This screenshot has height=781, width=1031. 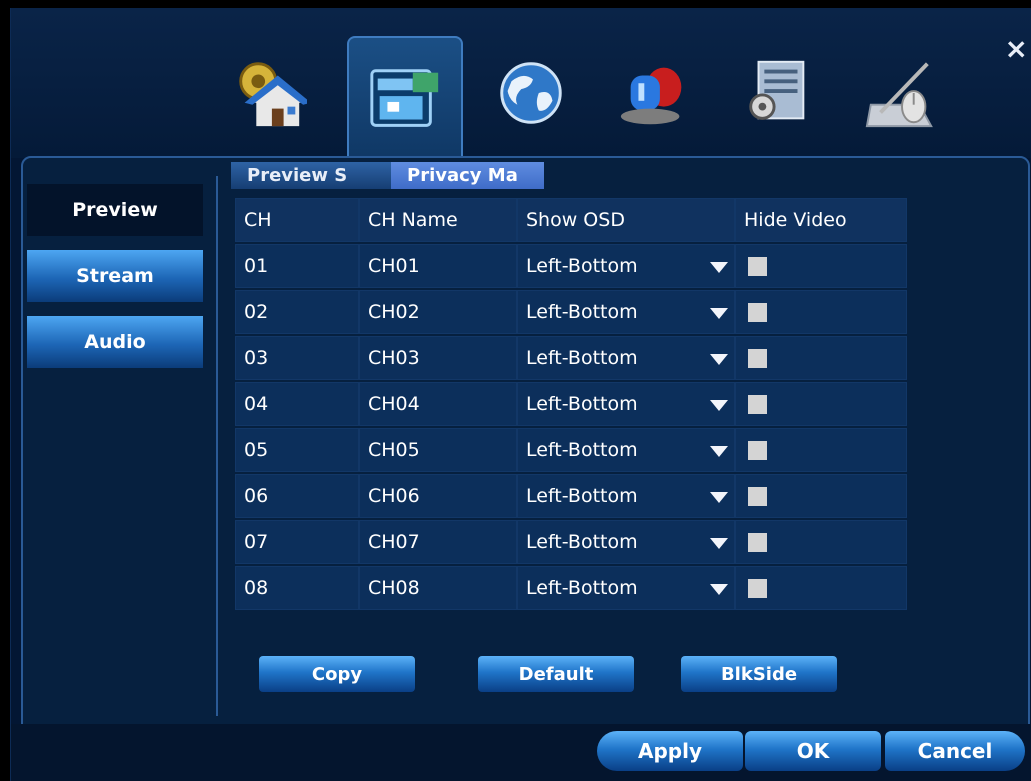 I want to click on ch-number: 05, so click(x=297, y=450).